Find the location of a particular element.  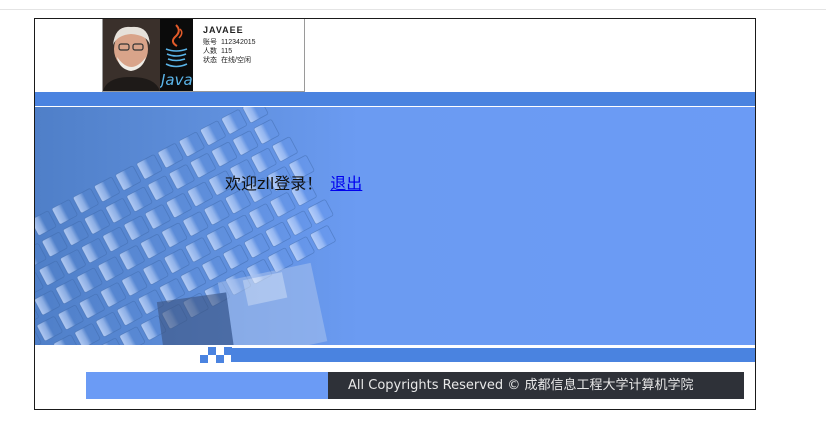

profile-info: JAVAEE 账号 112342015 人数 115 状态 在线/空闲 is located at coordinates (231, 45).